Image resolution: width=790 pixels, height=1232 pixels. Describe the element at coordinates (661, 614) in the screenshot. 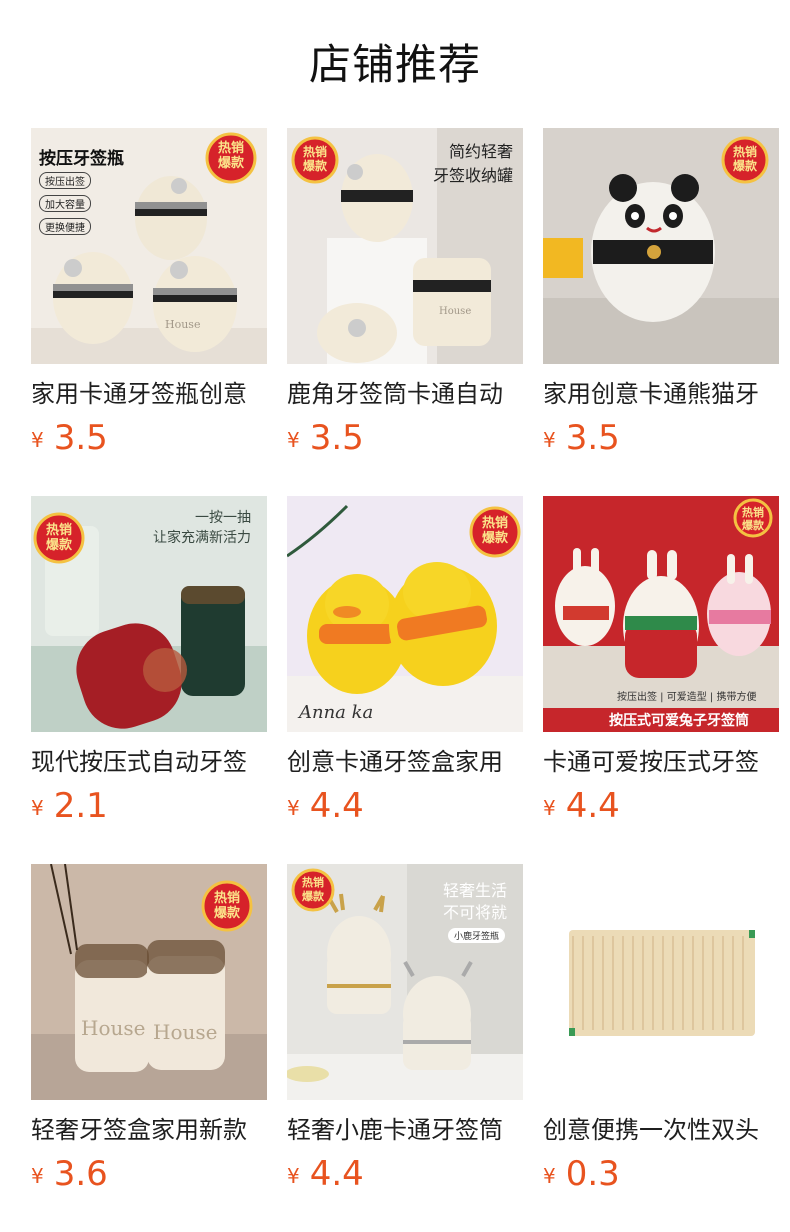

I see `product-image: 热销 爆款 按压出签 | 可爱造型 | 携带方便 按压式可爱兔子牙签筒` at that location.